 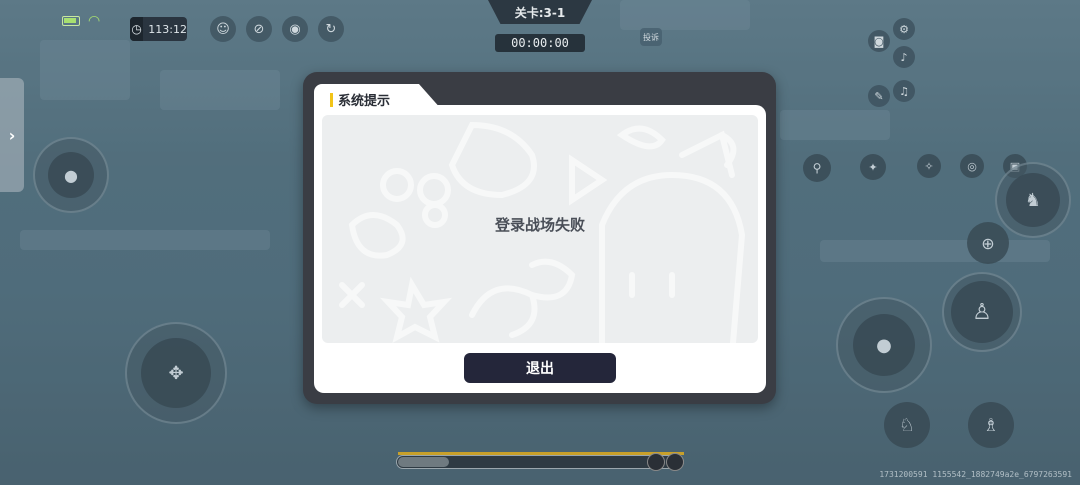 I want to click on top-left-toolbar: ☺ ⊘ ◉ ↻, so click(x=277, y=29).